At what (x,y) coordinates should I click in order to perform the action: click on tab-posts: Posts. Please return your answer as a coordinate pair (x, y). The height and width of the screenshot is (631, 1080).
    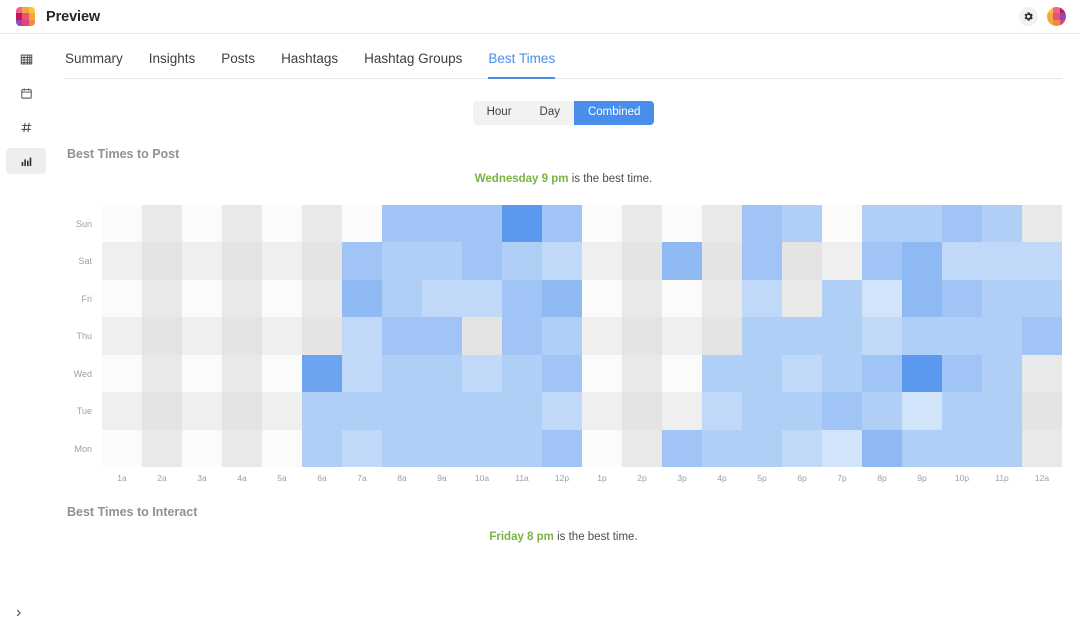
    Looking at the image, I should click on (238, 65).